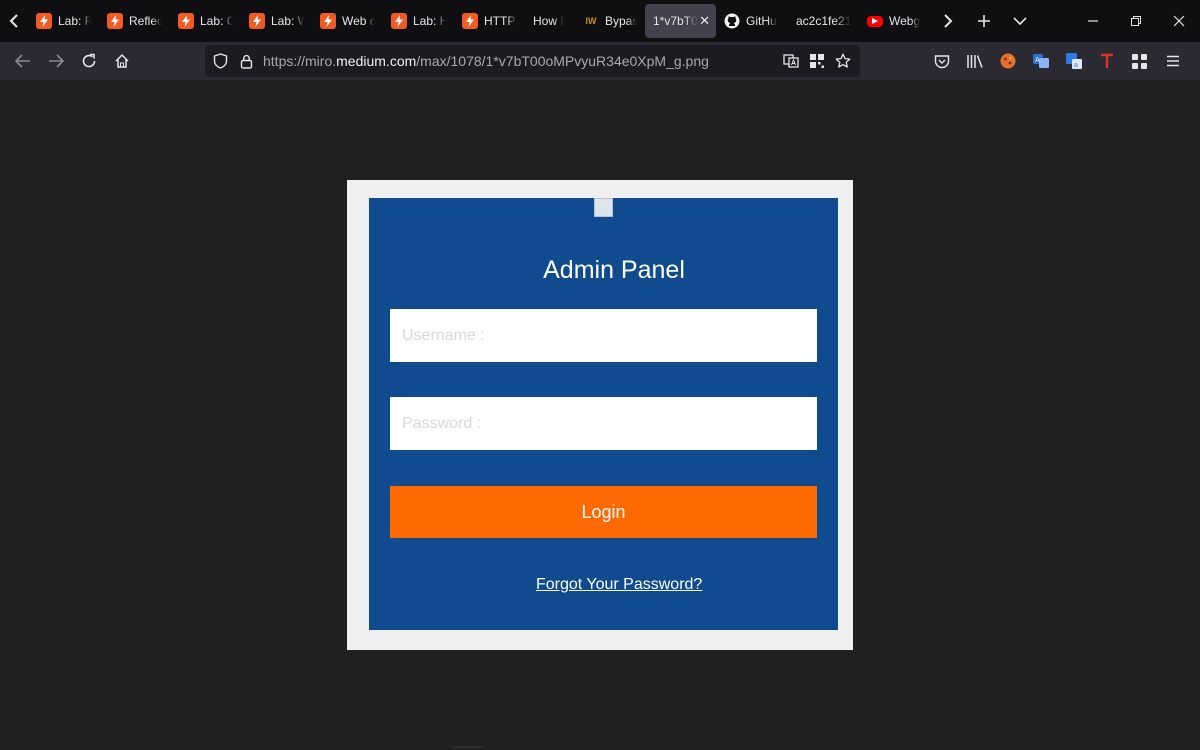 This screenshot has height=750, width=1200. What do you see at coordinates (418, 21) in the screenshot?
I see `tab: Lab: H` at bounding box center [418, 21].